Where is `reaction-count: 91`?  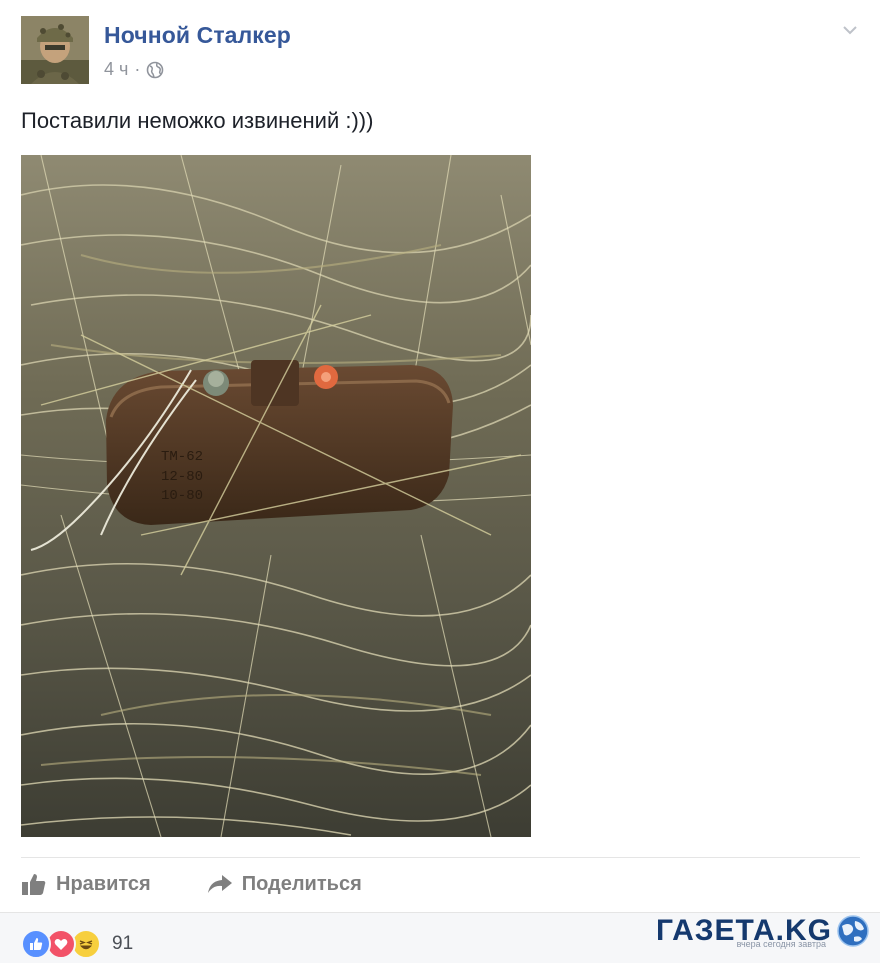
reaction-count: 91 is located at coordinates (123, 943).